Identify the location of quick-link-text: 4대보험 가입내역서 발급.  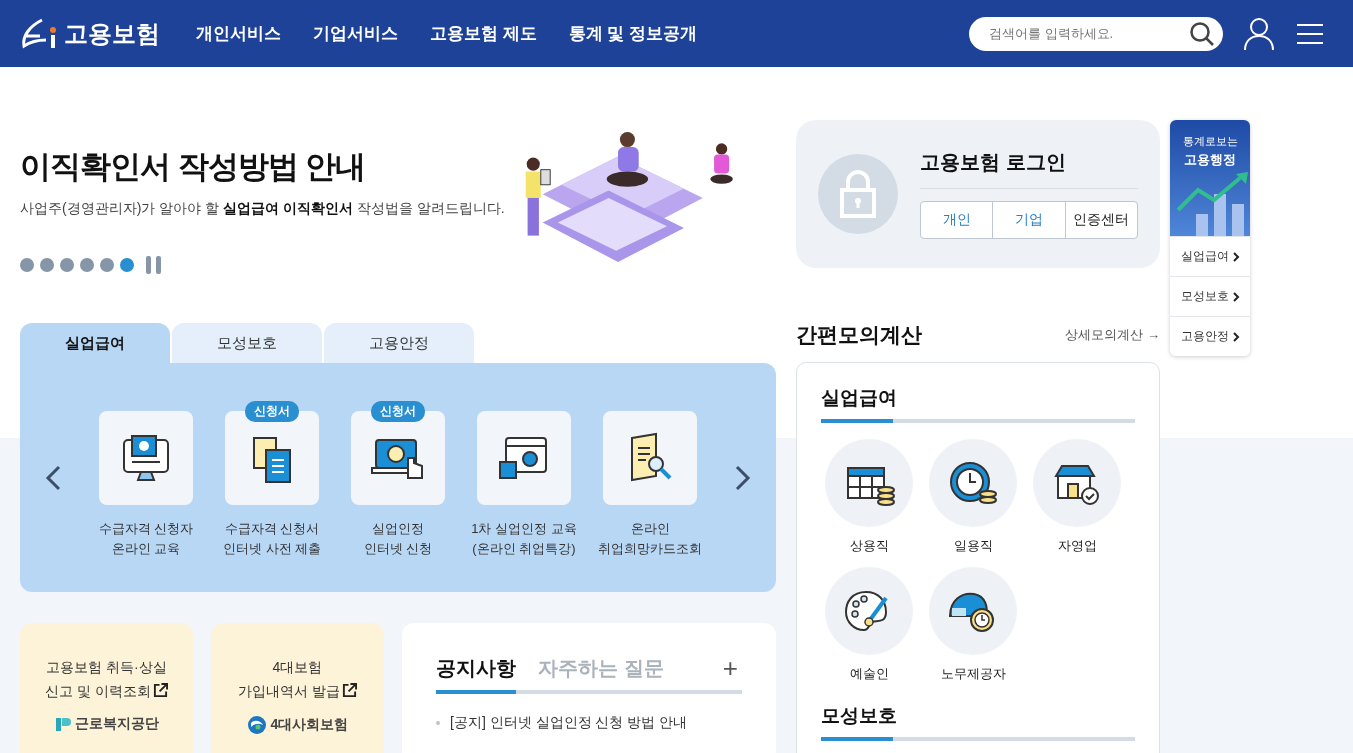
(297, 679).